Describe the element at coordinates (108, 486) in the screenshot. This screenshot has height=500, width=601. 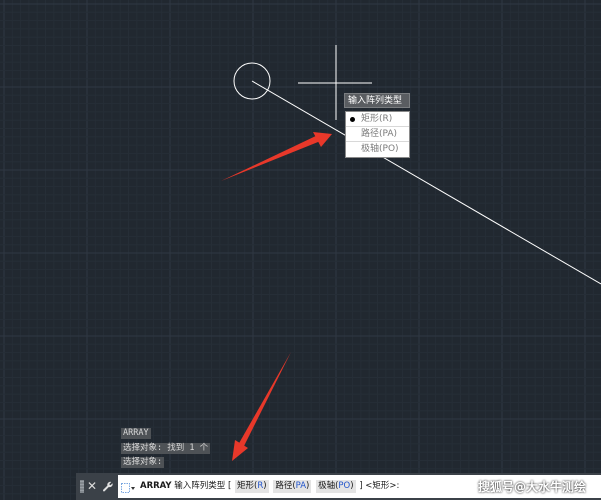
I see `customize-wrench-icon` at that location.